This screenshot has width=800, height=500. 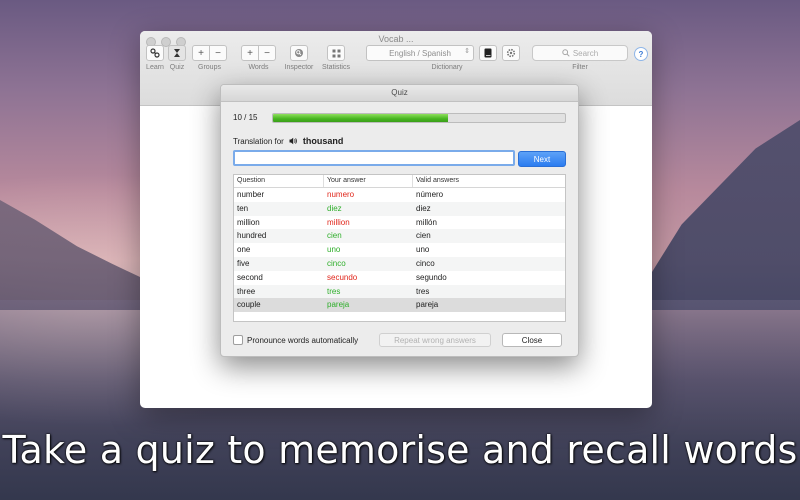 What do you see at coordinates (334, 291) in the screenshot?
I see `your-answer-cell: tres` at bounding box center [334, 291].